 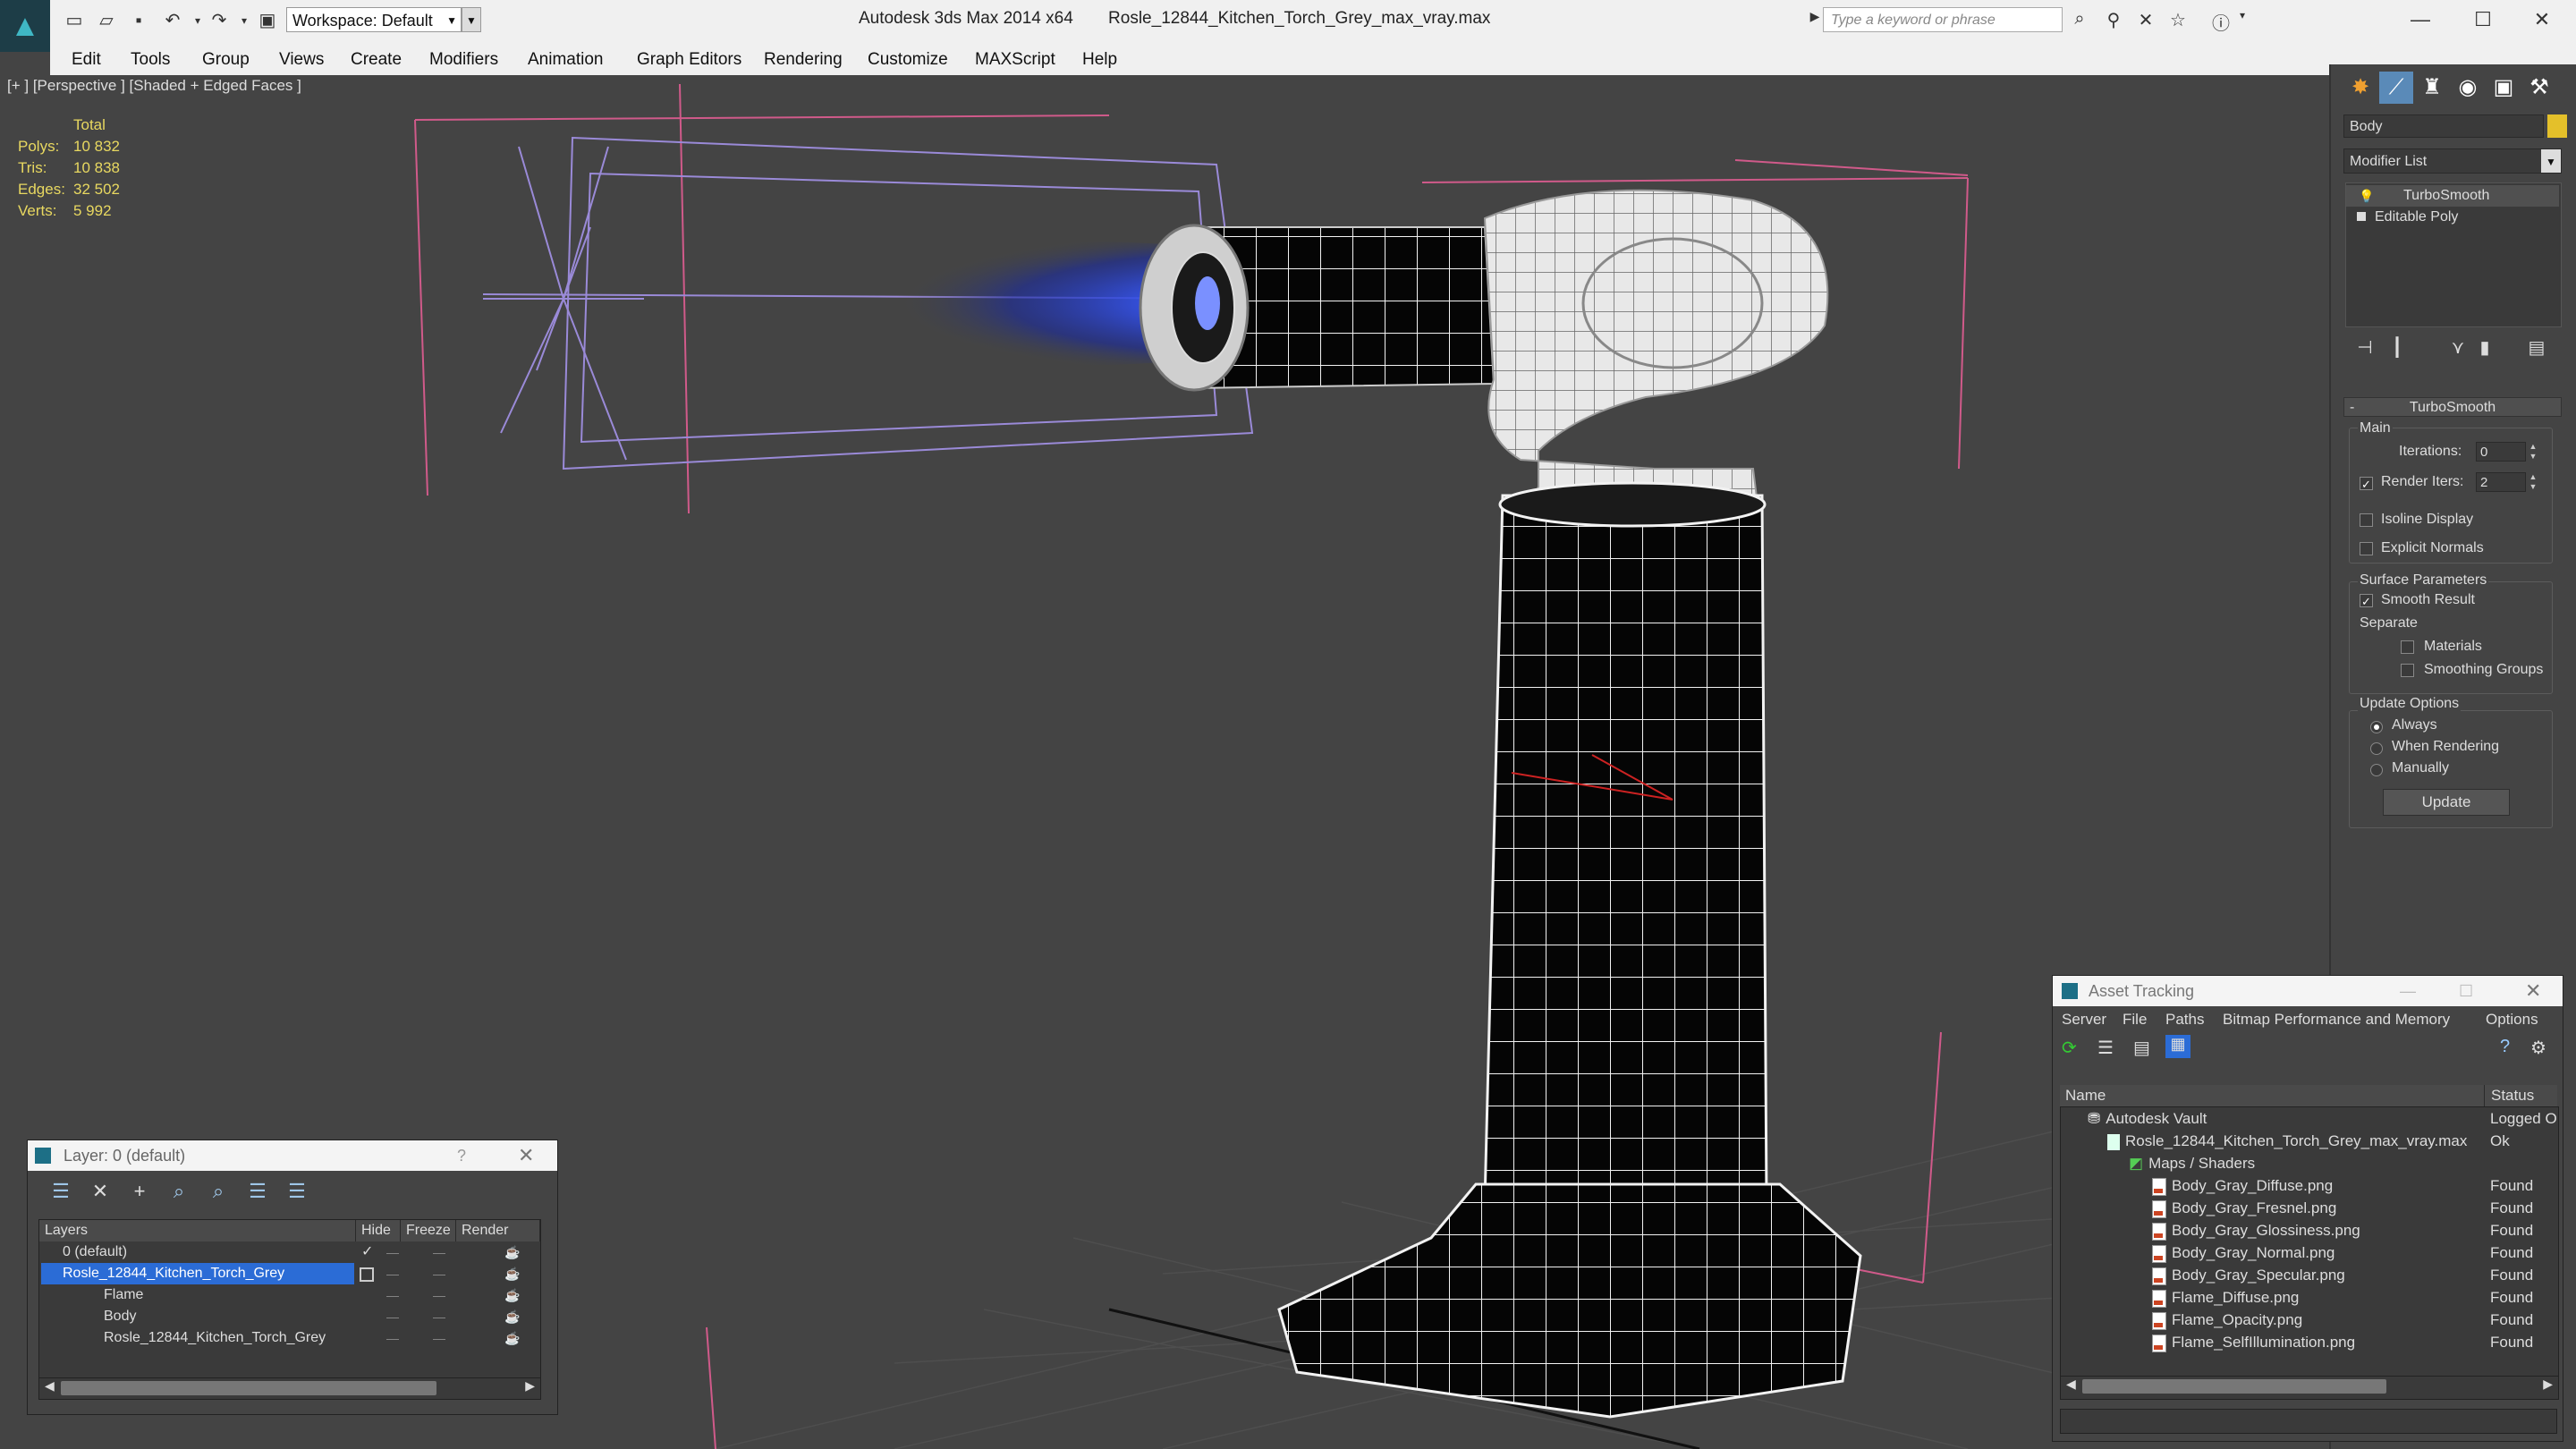 What do you see at coordinates (2452, 217) in the screenshot?
I see `stack-item: Editable Poly` at bounding box center [2452, 217].